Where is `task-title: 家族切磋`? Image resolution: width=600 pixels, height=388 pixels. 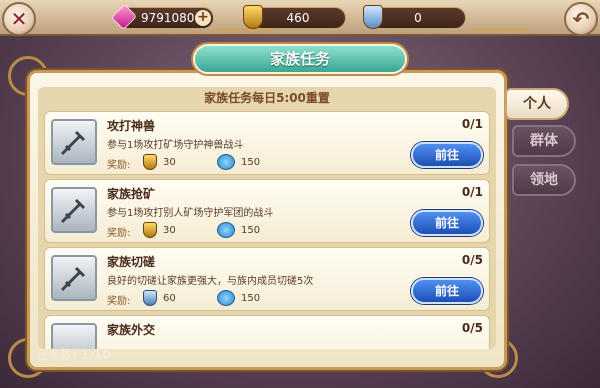 task-title: 家族切磋 is located at coordinates (131, 262).